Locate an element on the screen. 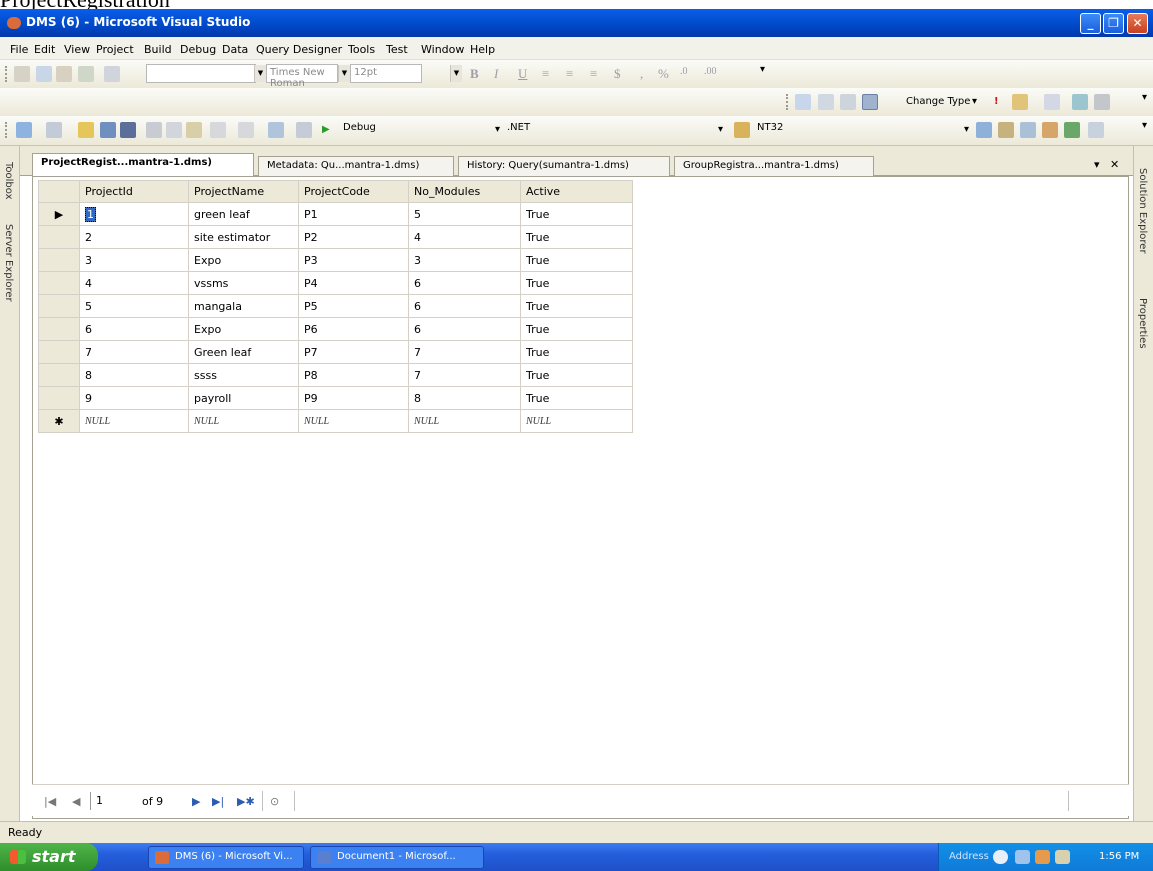 The height and width of the screenshot is (871, 1153). menu-view: View is located at coordinates (77, 49).